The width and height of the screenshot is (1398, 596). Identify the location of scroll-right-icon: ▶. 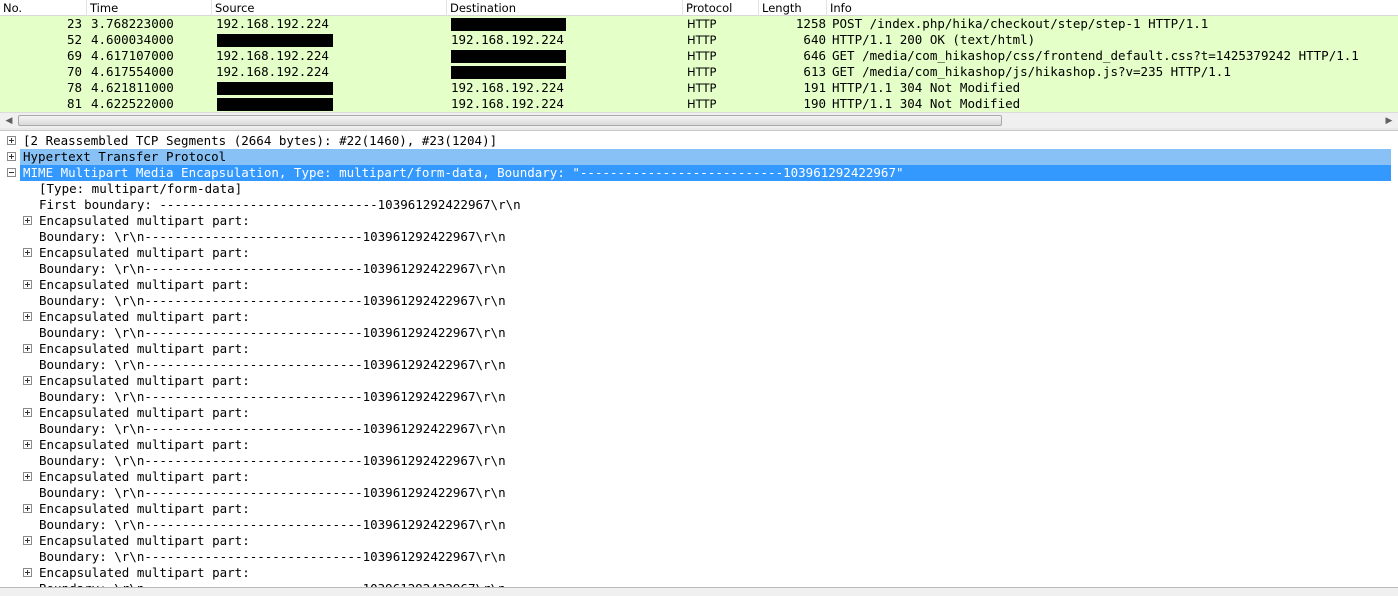
(1389, 121).